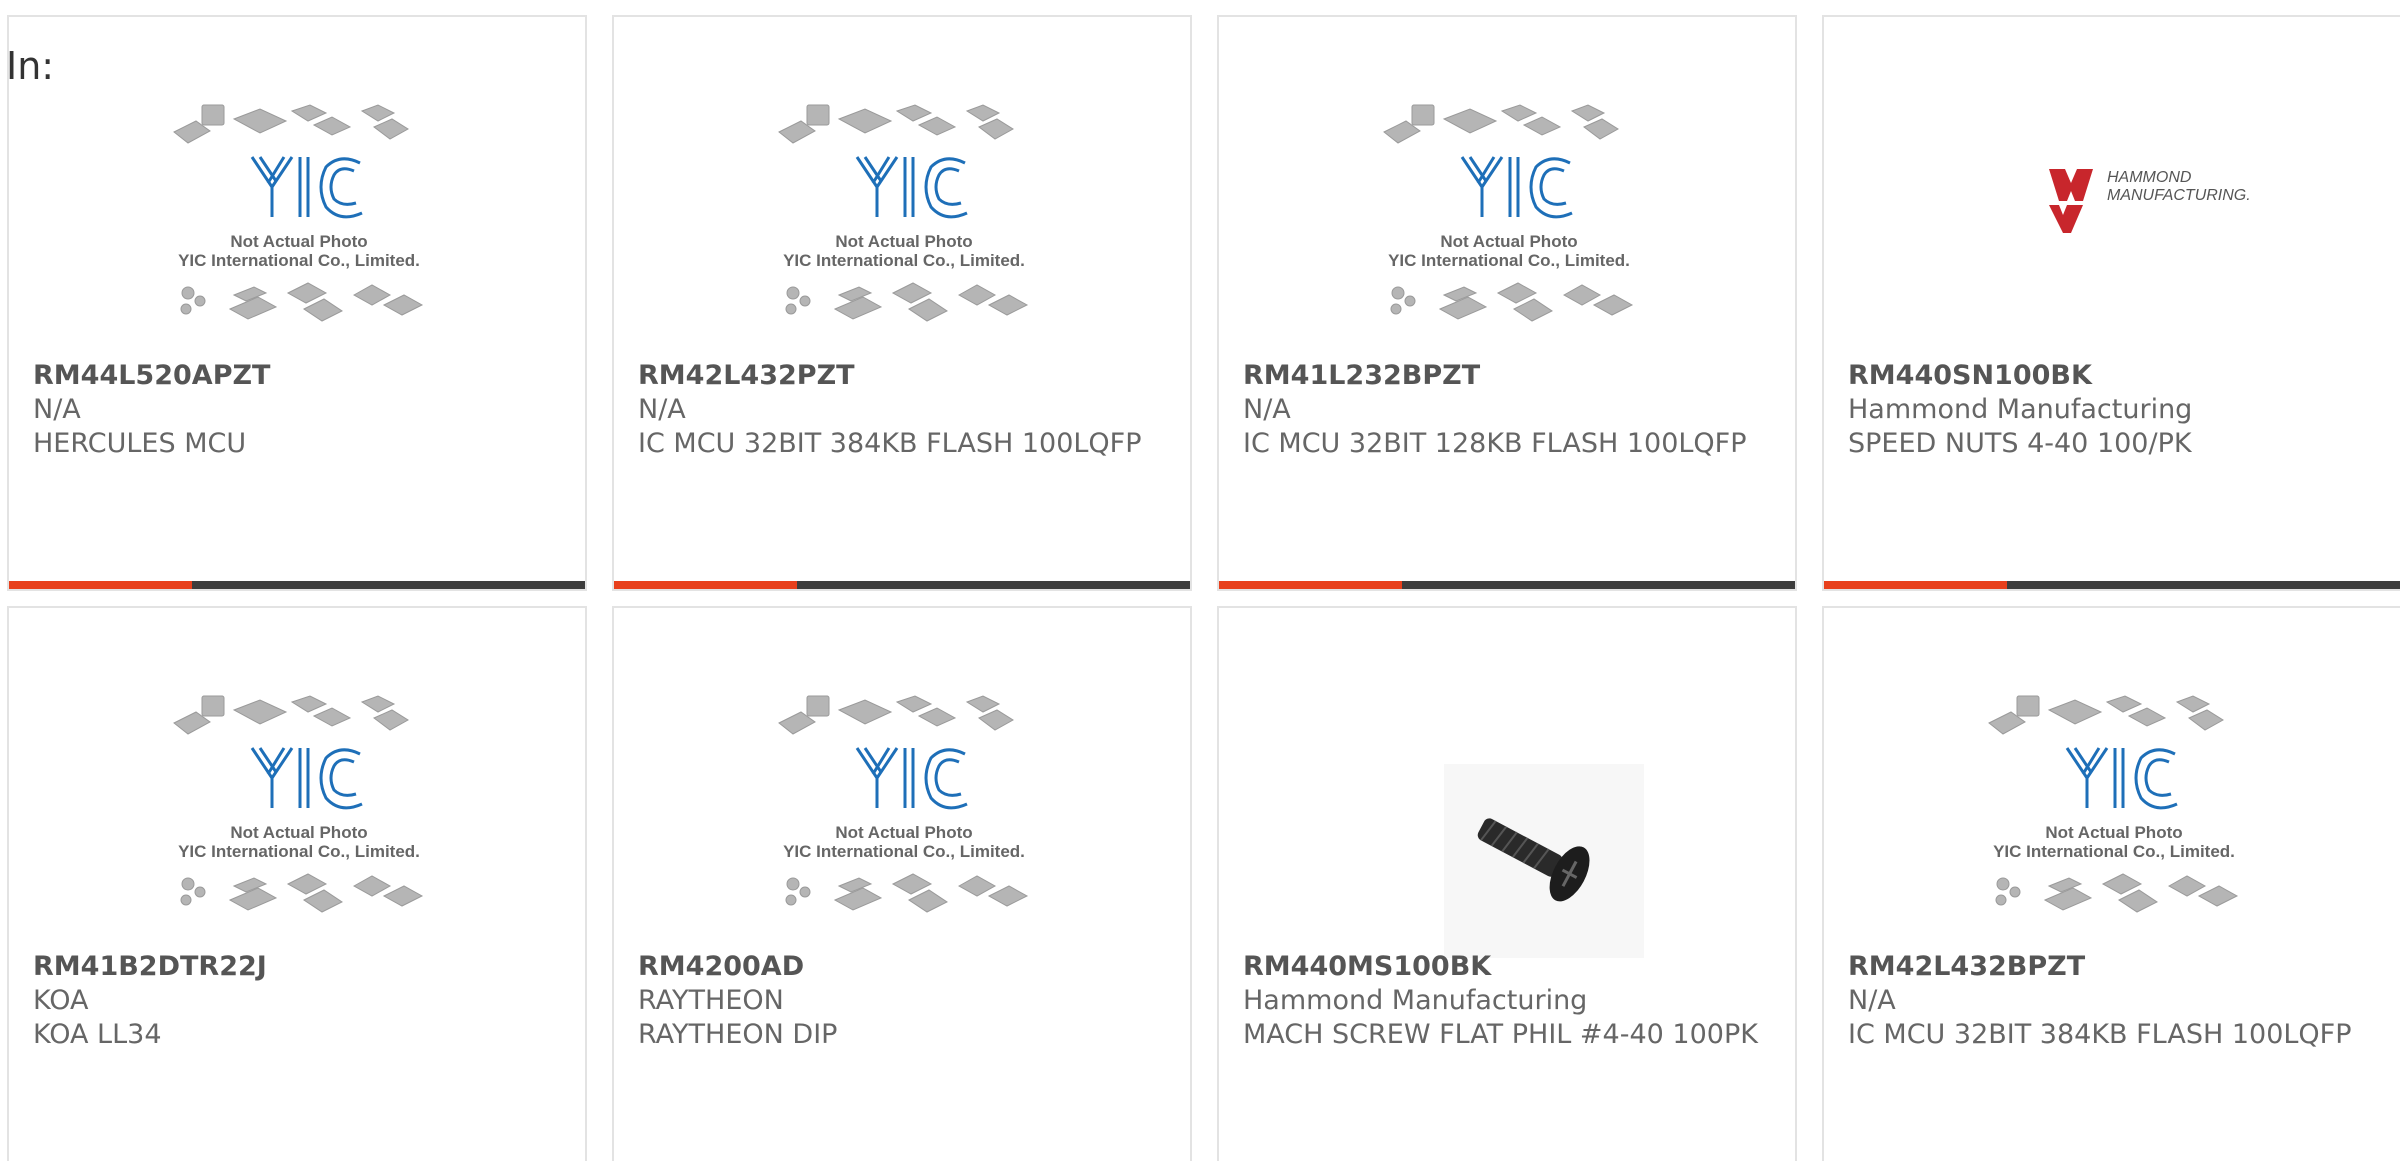 Image resolution: width=2400 pixels, height=1161 pixels. Describe the element at coordinates (711, 1000) in the screenshot. I see `product-manufacturer: RAYTHEON` at that location.